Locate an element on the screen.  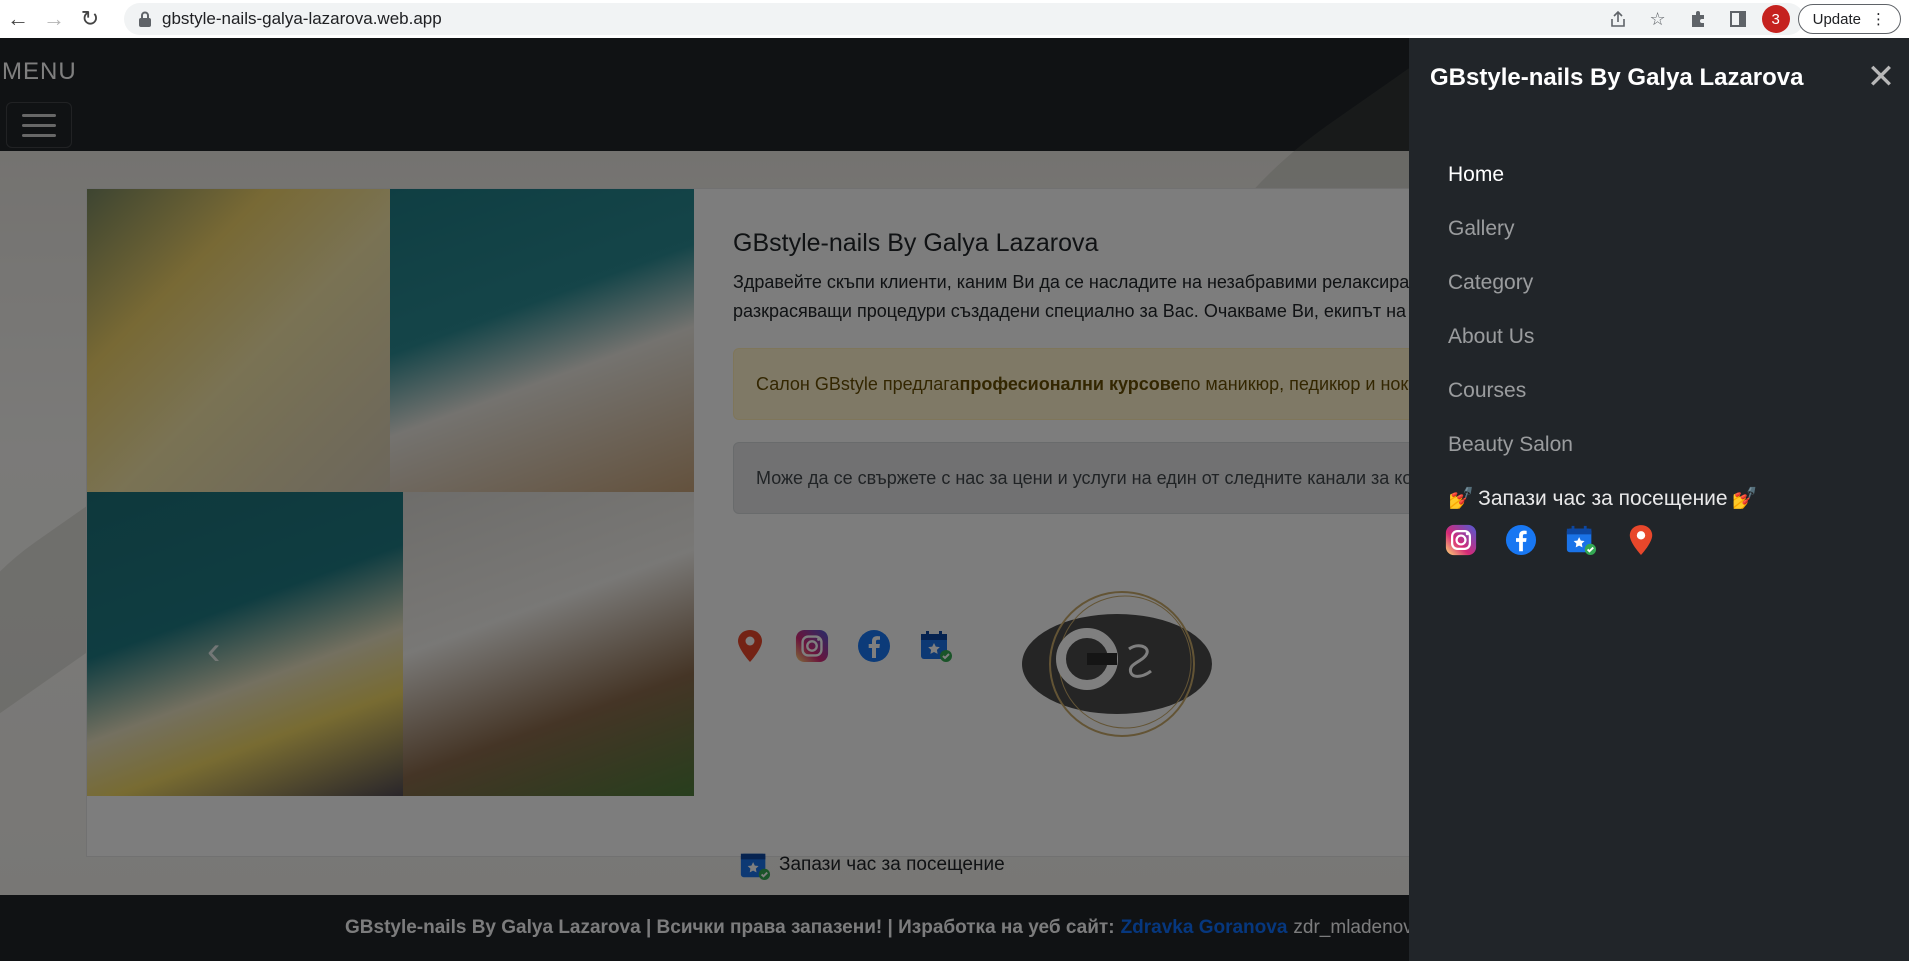
nav-item-gallery: Gallery is located at coordinates (1603, 229).